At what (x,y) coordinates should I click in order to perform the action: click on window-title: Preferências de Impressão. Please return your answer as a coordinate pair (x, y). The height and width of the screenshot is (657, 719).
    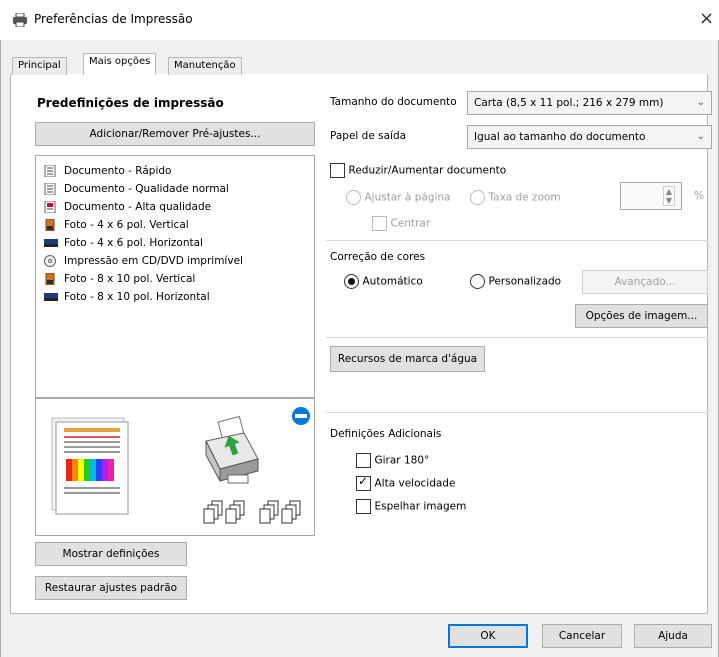
    Looking at the image, I should click on (113, 19).